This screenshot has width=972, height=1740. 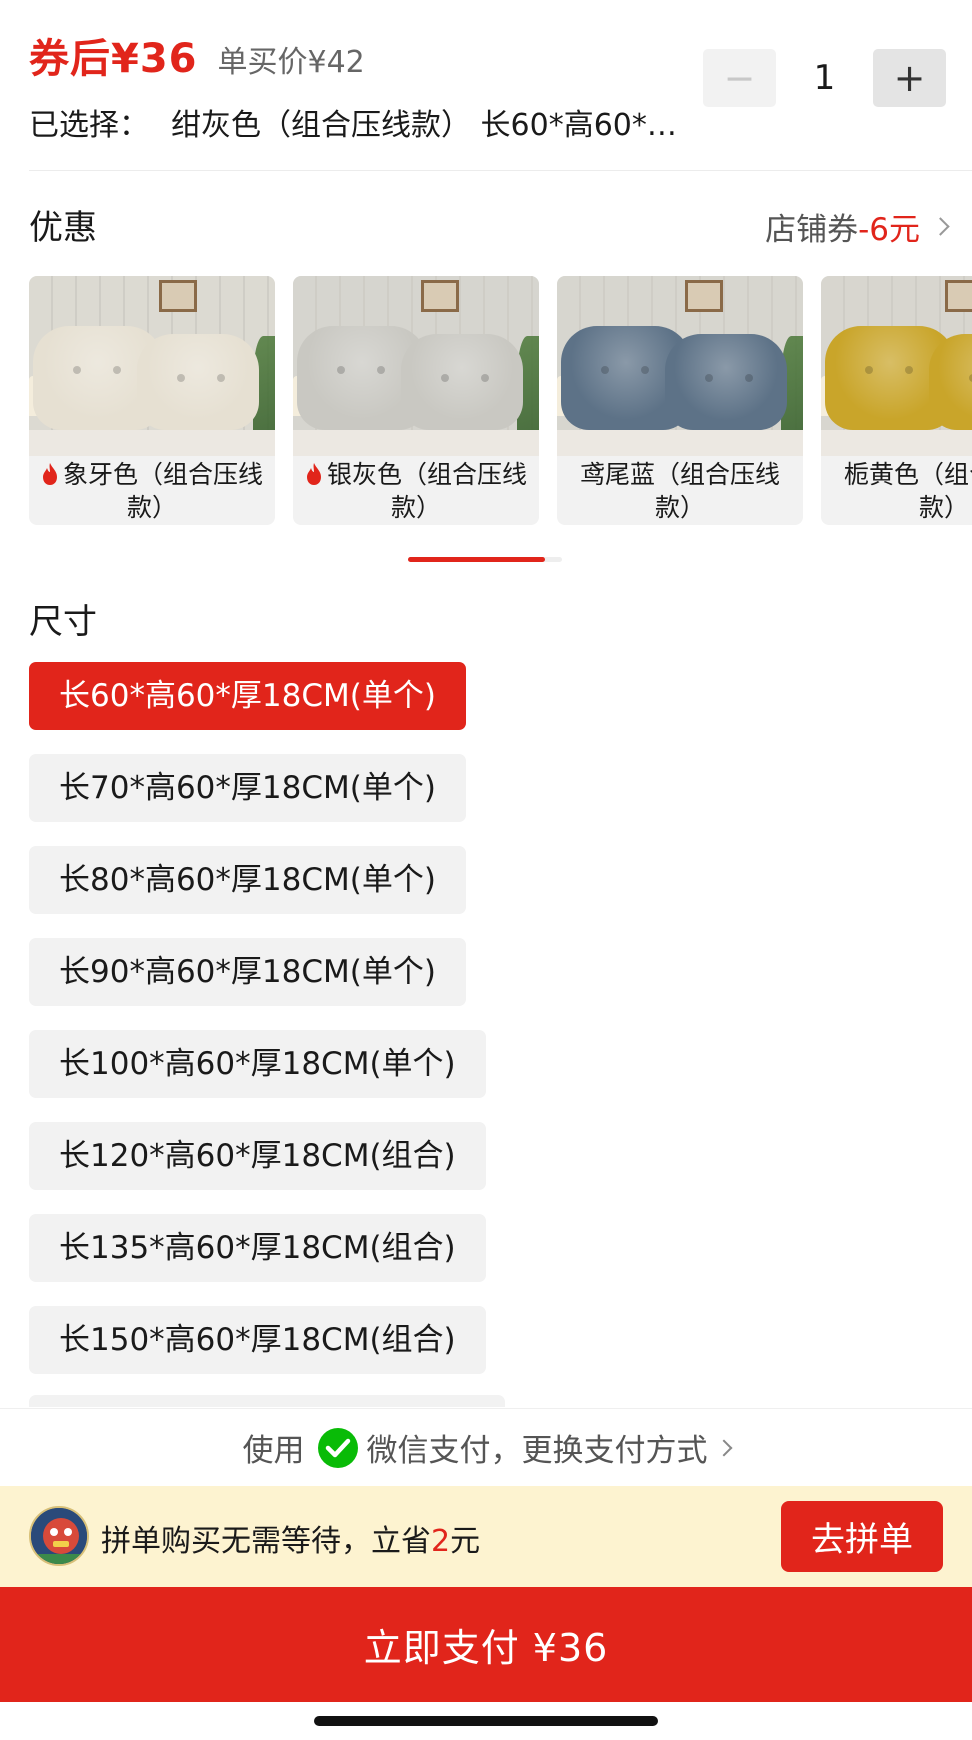 I want to click on size-section-title: 尺寸, so click(x=63, y=622).